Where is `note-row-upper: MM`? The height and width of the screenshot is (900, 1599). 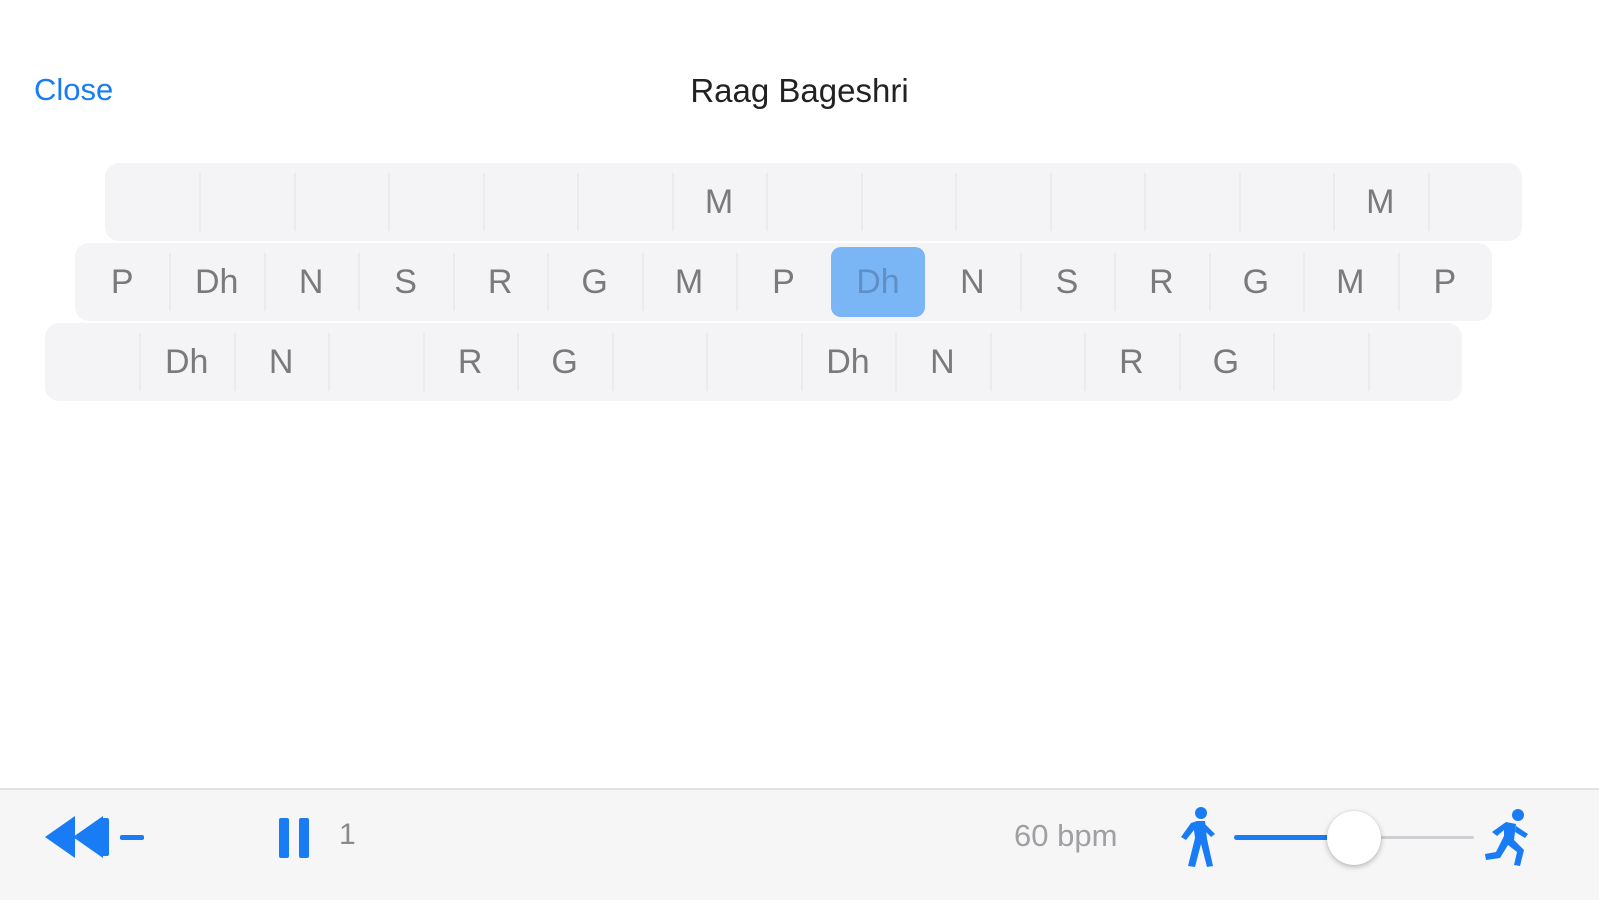 note-row-upper: MM is located at coordinates (813, 202).